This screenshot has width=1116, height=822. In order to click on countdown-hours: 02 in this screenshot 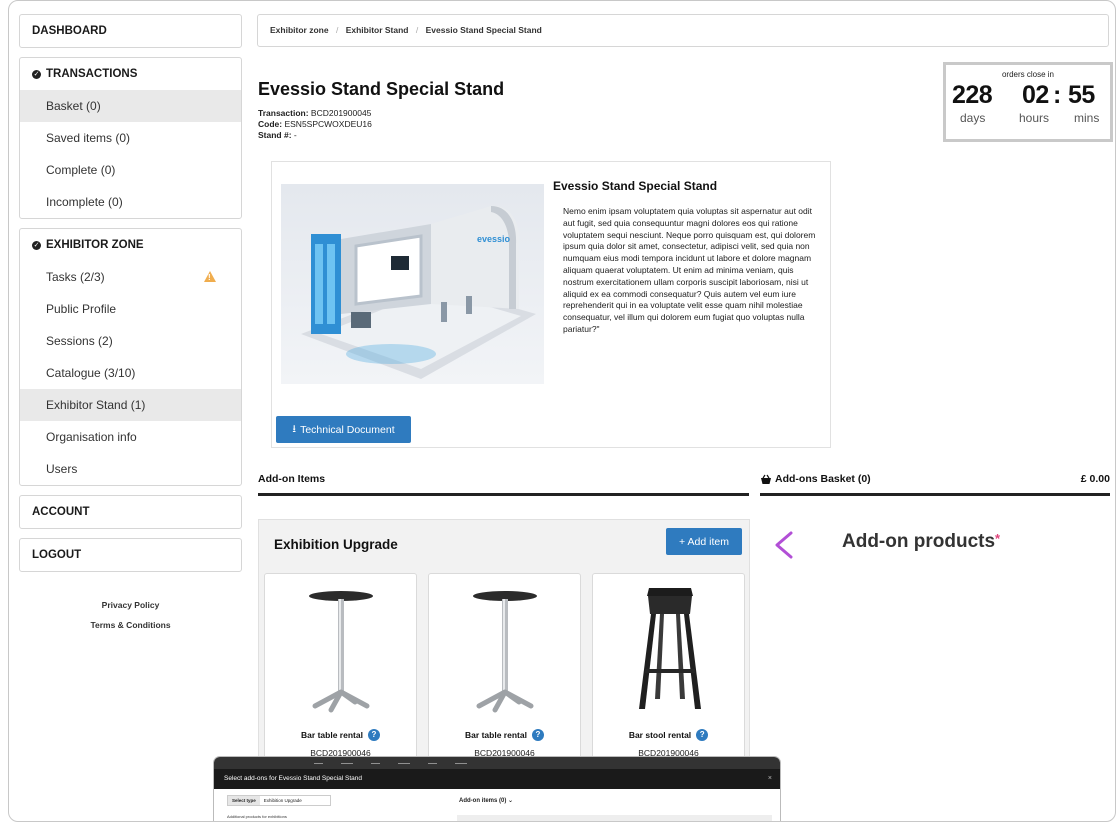, I will do `click(1035, 95)`.